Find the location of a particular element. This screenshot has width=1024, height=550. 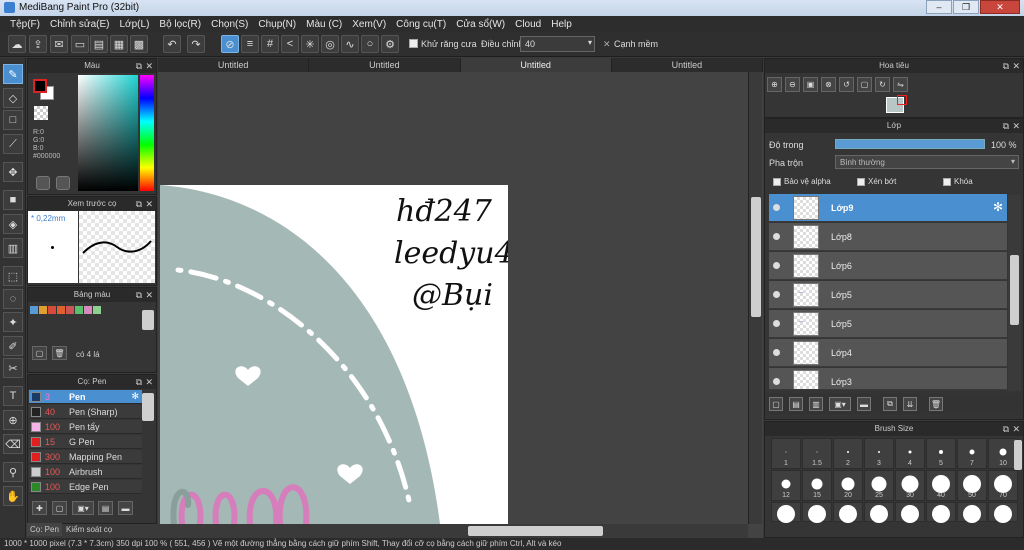

horizontal-scroll-thumb is located at coordinates (535, 531).